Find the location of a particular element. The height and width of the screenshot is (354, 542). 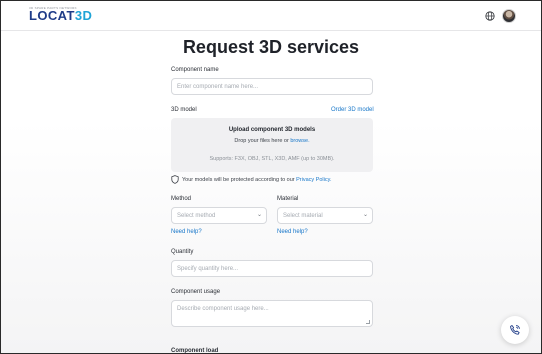

top-header: 3D Spare Parts Network LOCAT3D is located at coordinates (271, 16).